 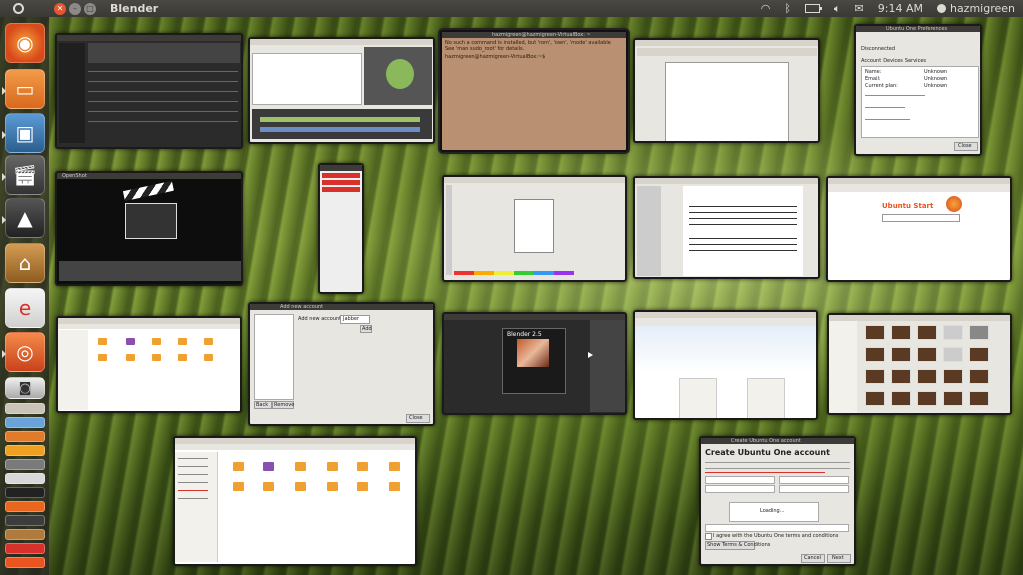 I want to click on back-button: Back, so click(x=263, y=405).